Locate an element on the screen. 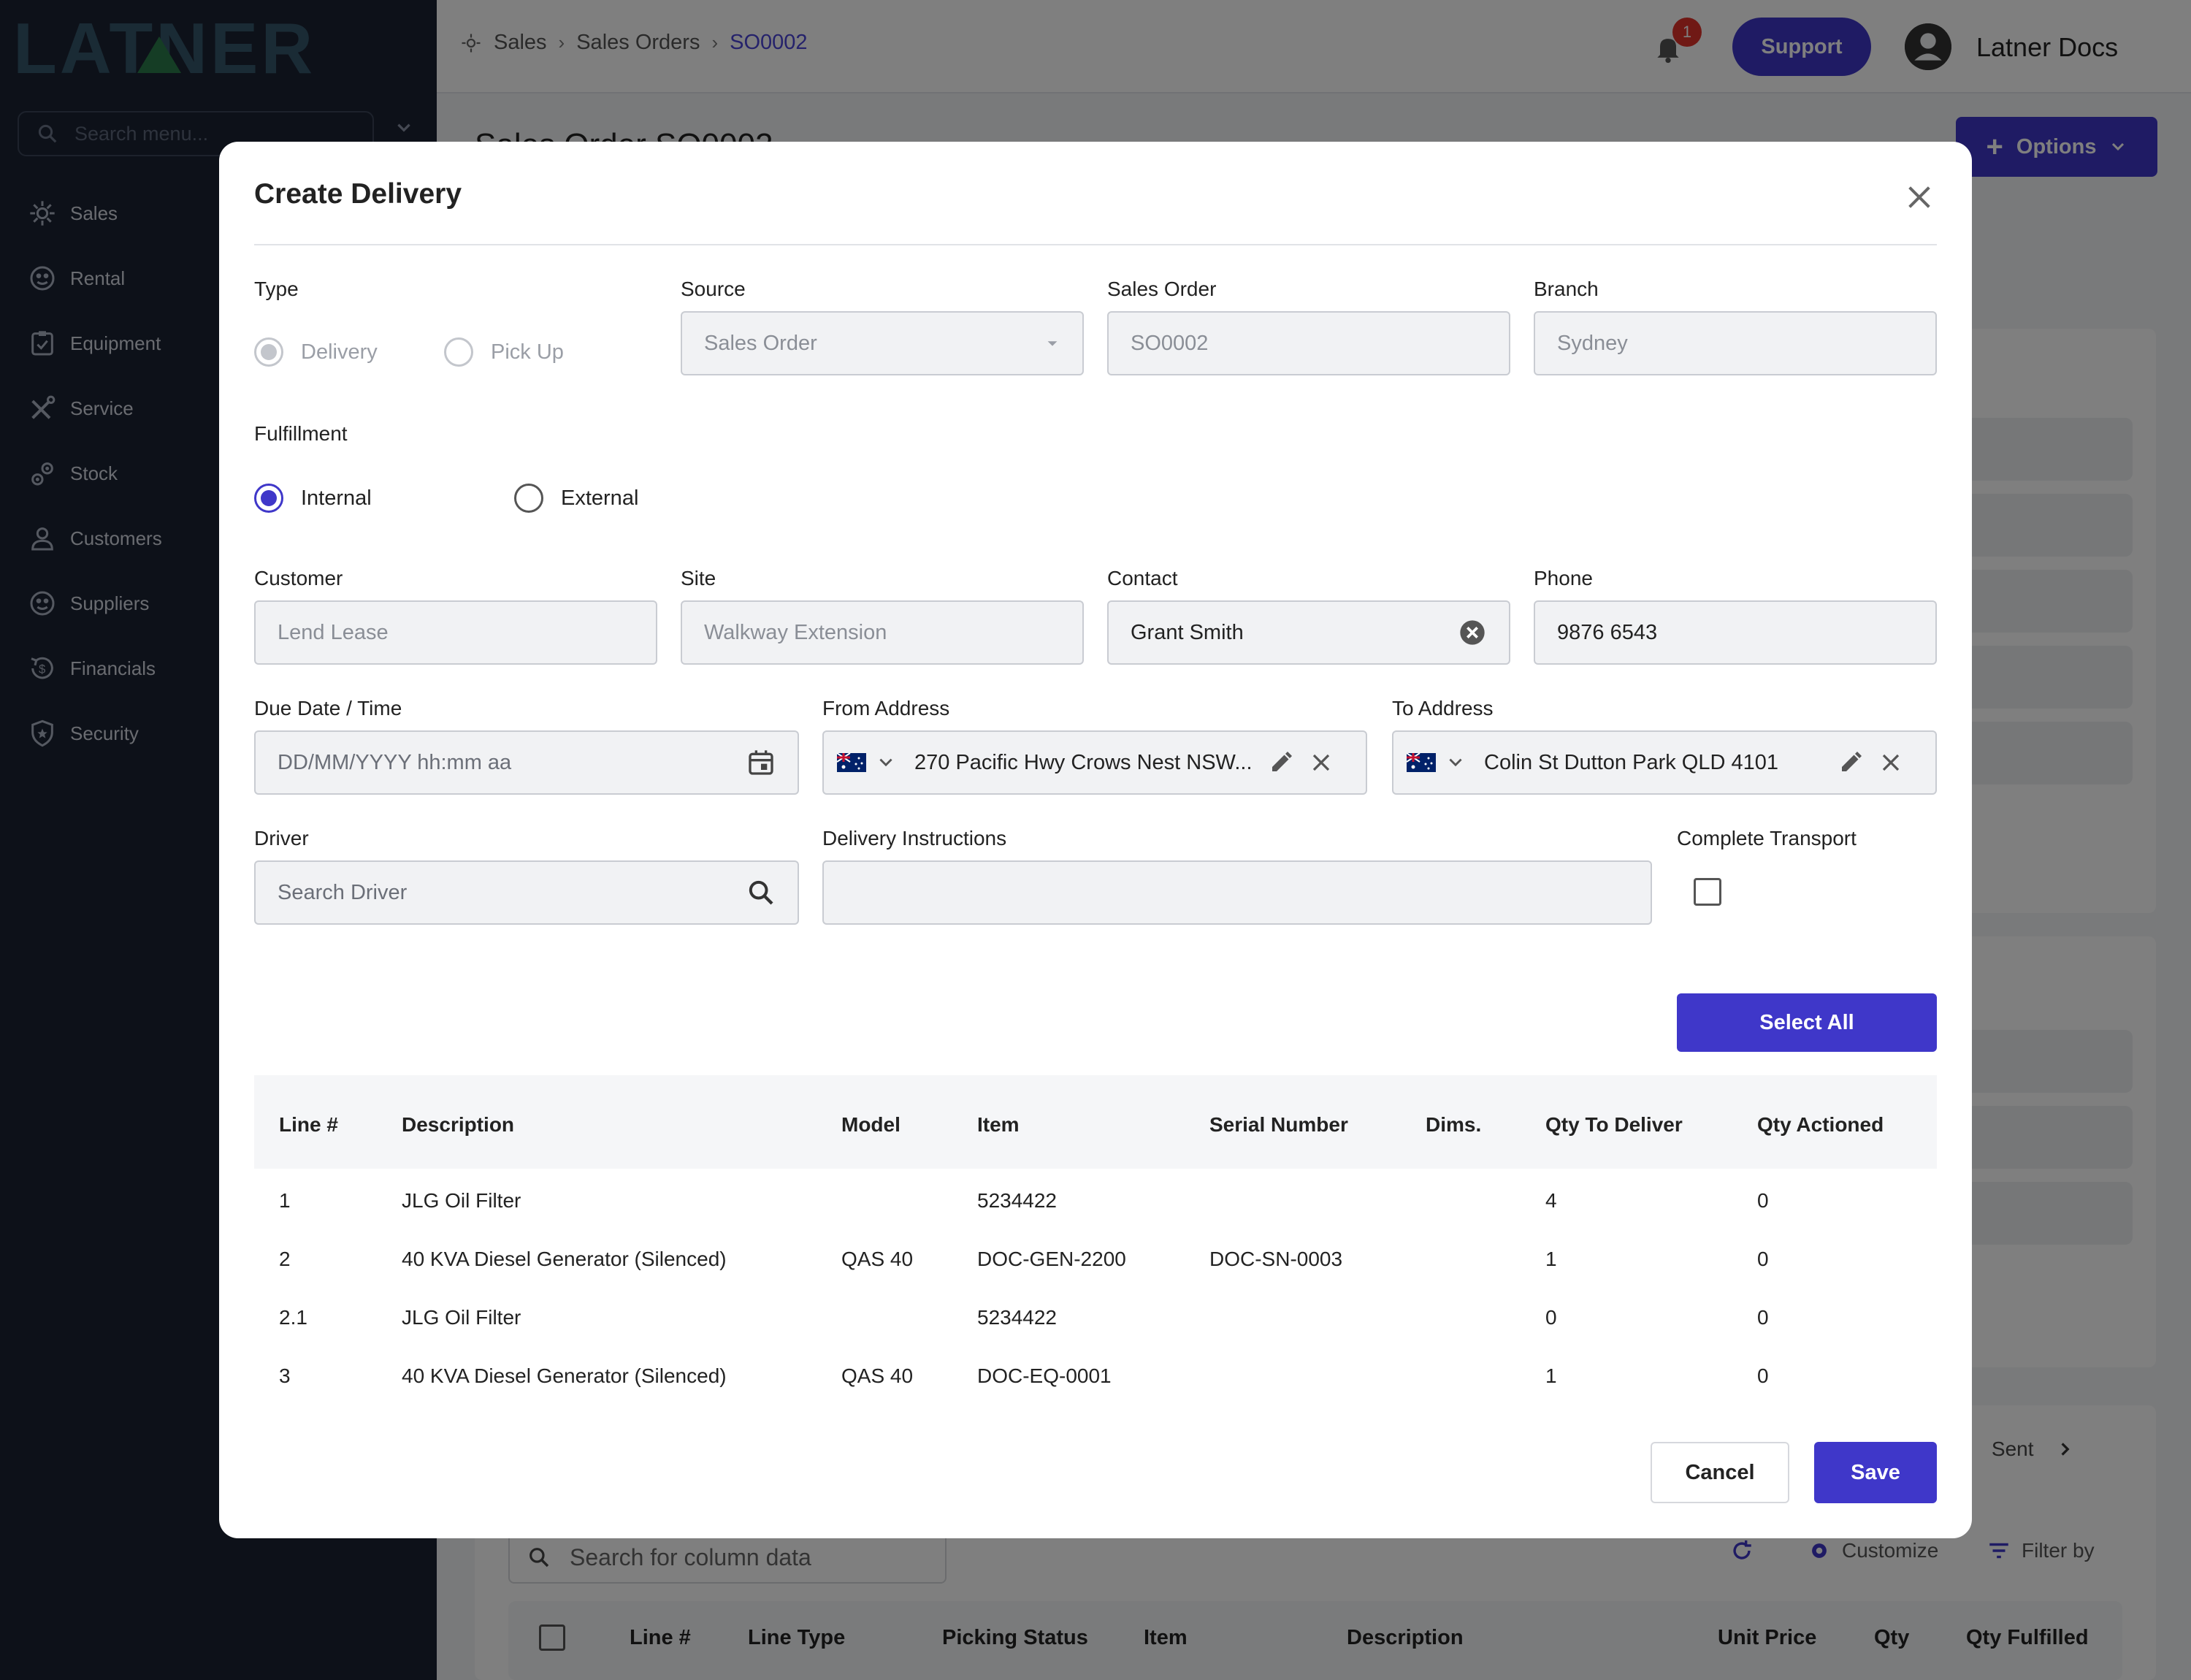 The width and height of the screenshot is (2191, 1680). site-value: Walkway Extension is located at coordinates (795, 632).